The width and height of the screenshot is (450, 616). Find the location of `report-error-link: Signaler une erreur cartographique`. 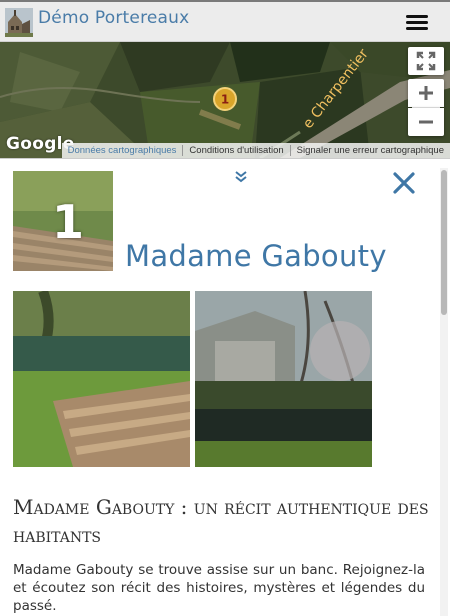

report-error-link: Signaler une erreur cartographique is located at coordinates (369, 150).